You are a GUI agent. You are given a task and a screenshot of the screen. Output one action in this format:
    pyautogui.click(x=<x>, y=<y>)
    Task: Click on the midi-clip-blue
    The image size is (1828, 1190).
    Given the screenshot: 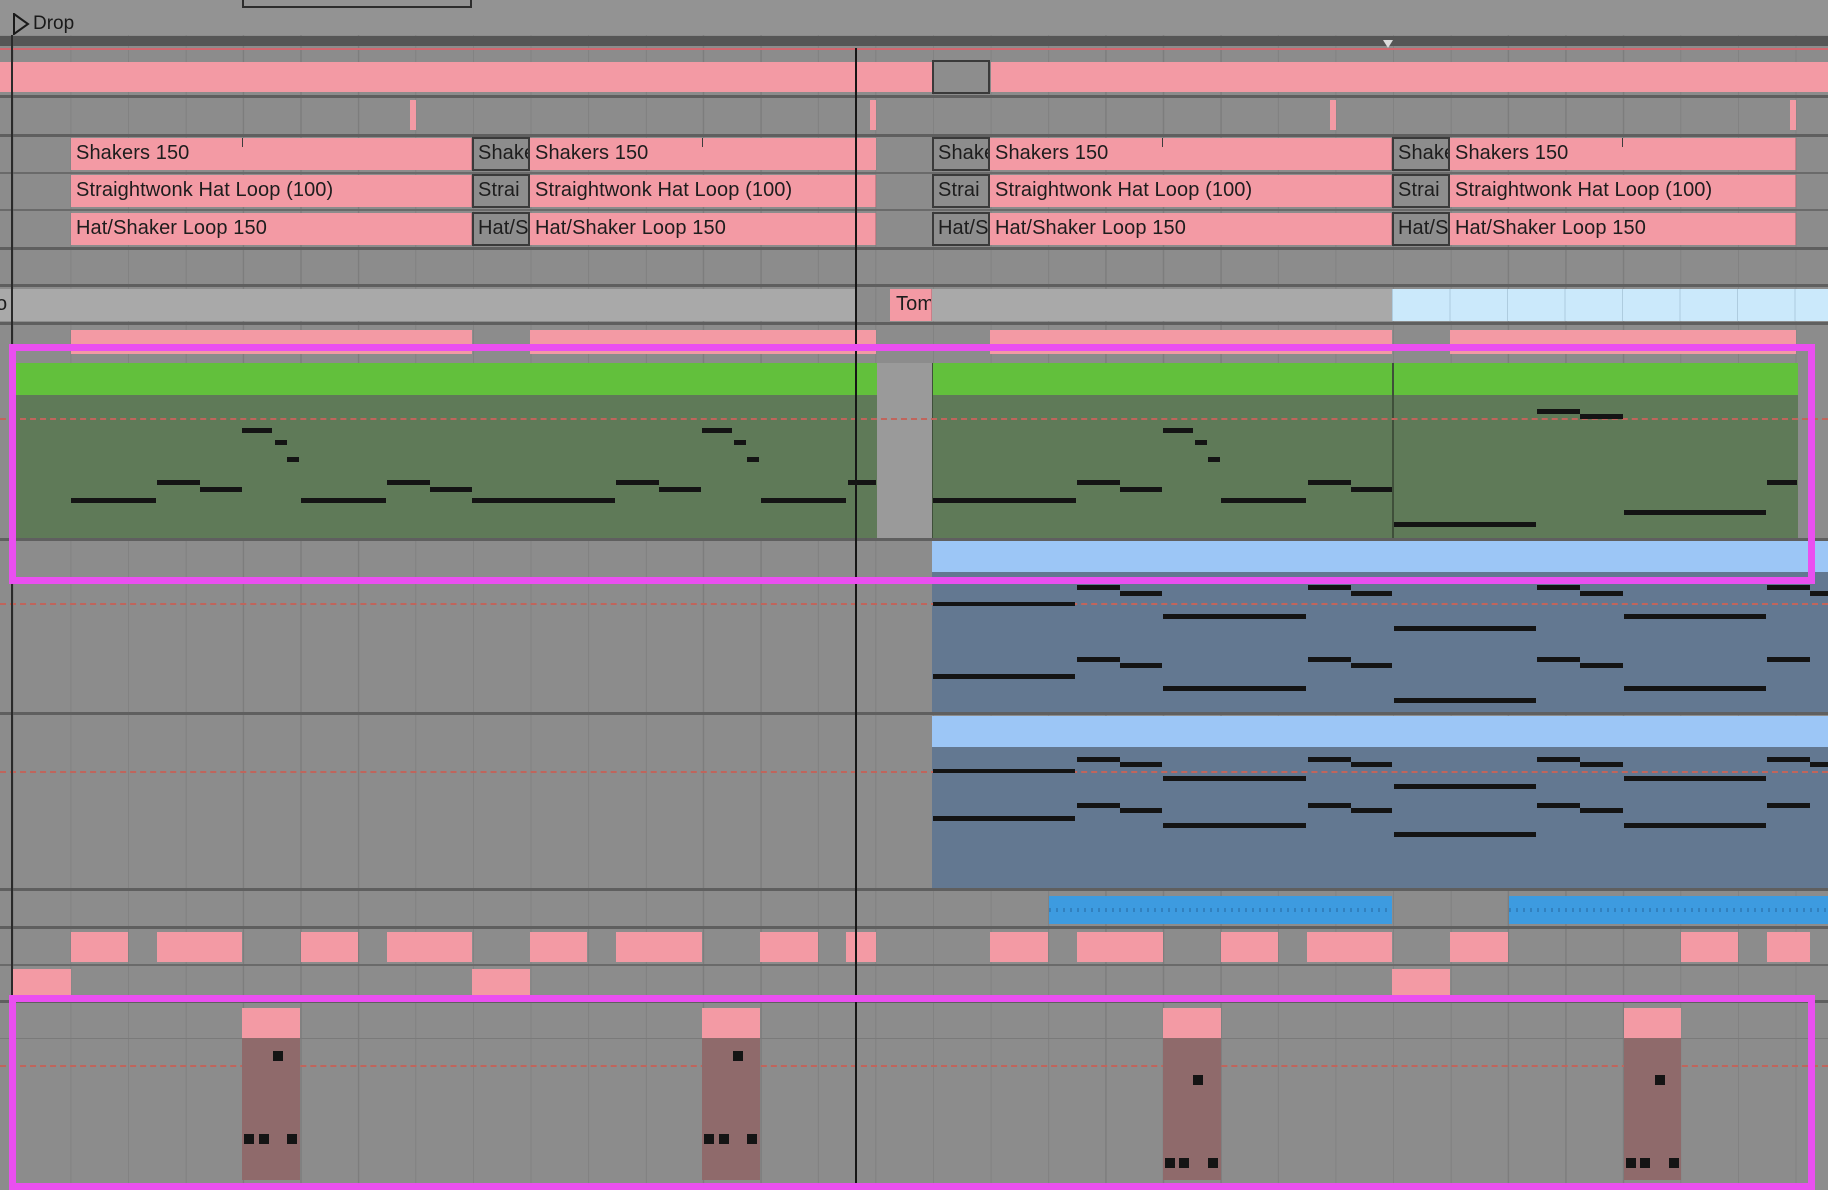 What is the action you would take?
    pyautogui.click(x=1380, y=802)
    